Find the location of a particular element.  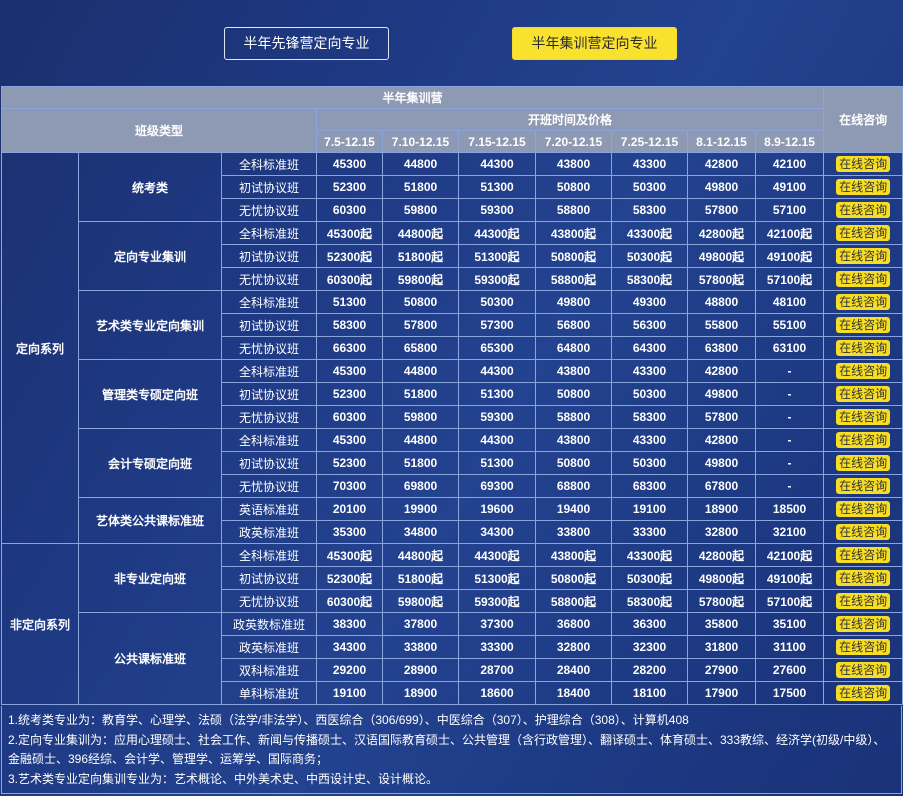

period-header: 8.9-12.15 is located at coordinates (789, 141).